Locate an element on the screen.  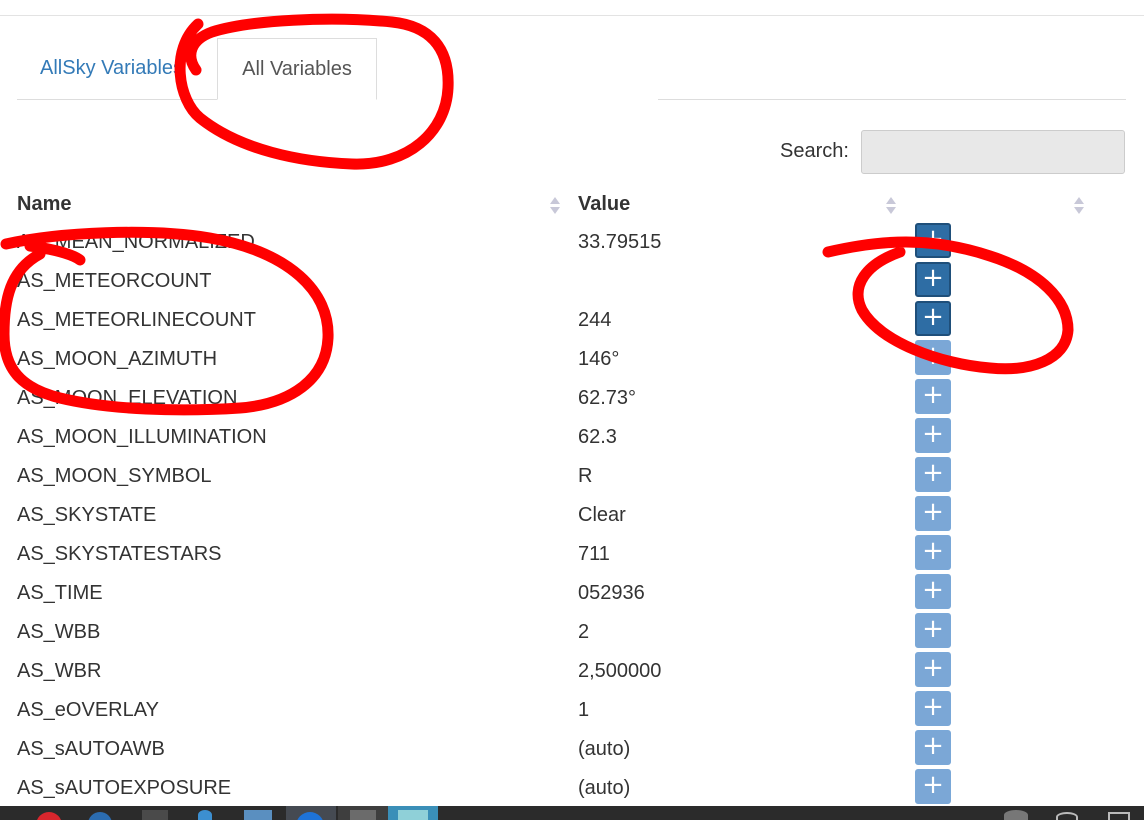
search-input is located at coordinates (993, 152).